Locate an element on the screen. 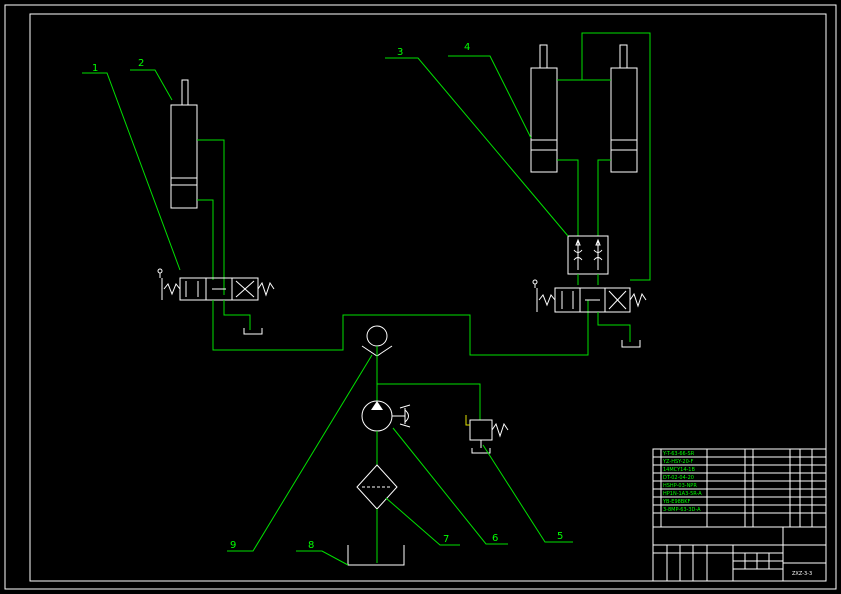  left-valve-tank-pipe is located at coordinates (237, 315).